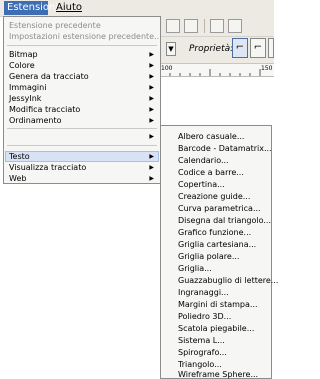 This screenshot has width=320, height=379. What do you see at coordinates (19, 156) in the screenshot?
I see `menu-item-label: Testo` at bounding box center [19, 156].